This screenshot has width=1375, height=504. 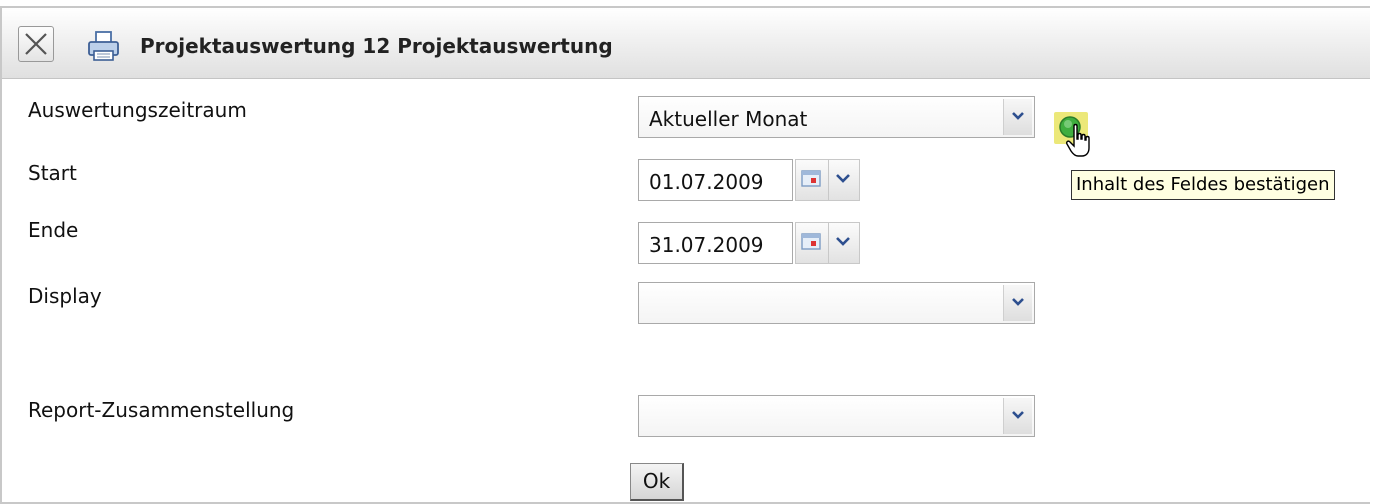 I want to click on end-date-input: 31.07.2009, so click(x=715, y=243).